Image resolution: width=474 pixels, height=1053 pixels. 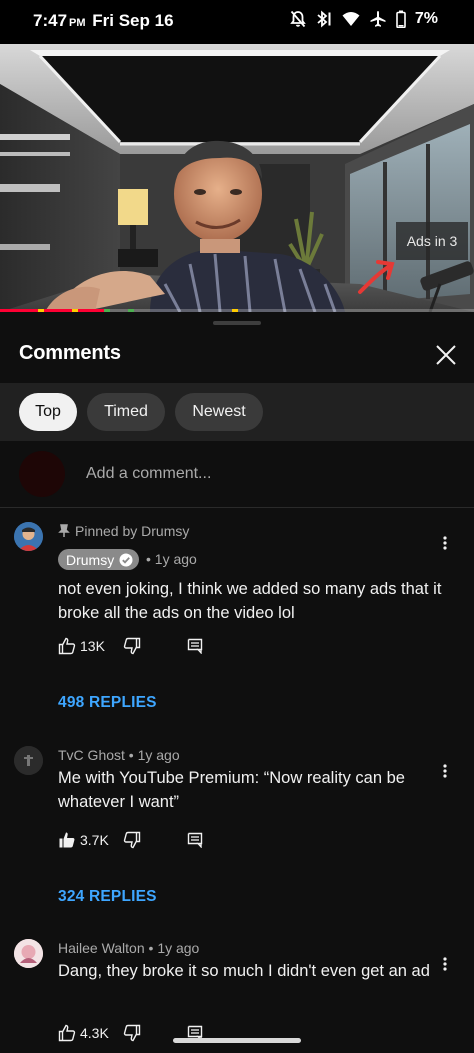 I want to click on sort-filter-bar: Top Timed Newest, so click(x=237, y=412).